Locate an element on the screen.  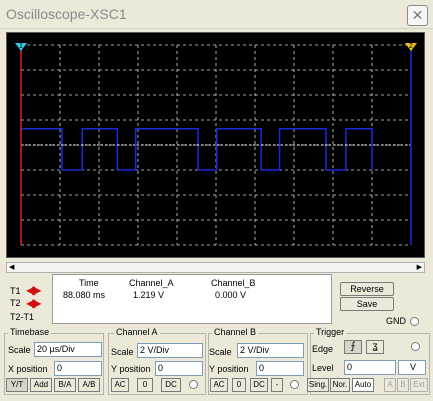
falling-edge-icon: ʓ is located at coordinates (375, 346).